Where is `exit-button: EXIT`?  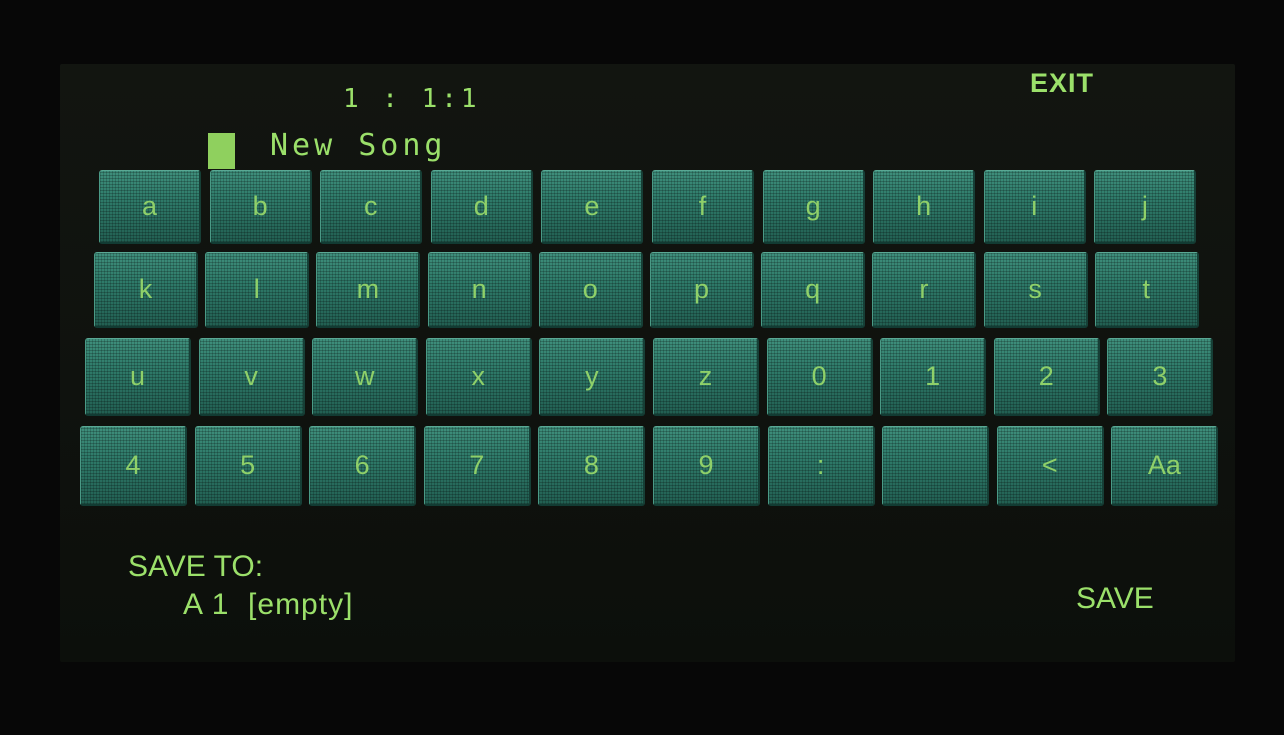
exit-button: EXIT is located at coordinates (1062, 83).